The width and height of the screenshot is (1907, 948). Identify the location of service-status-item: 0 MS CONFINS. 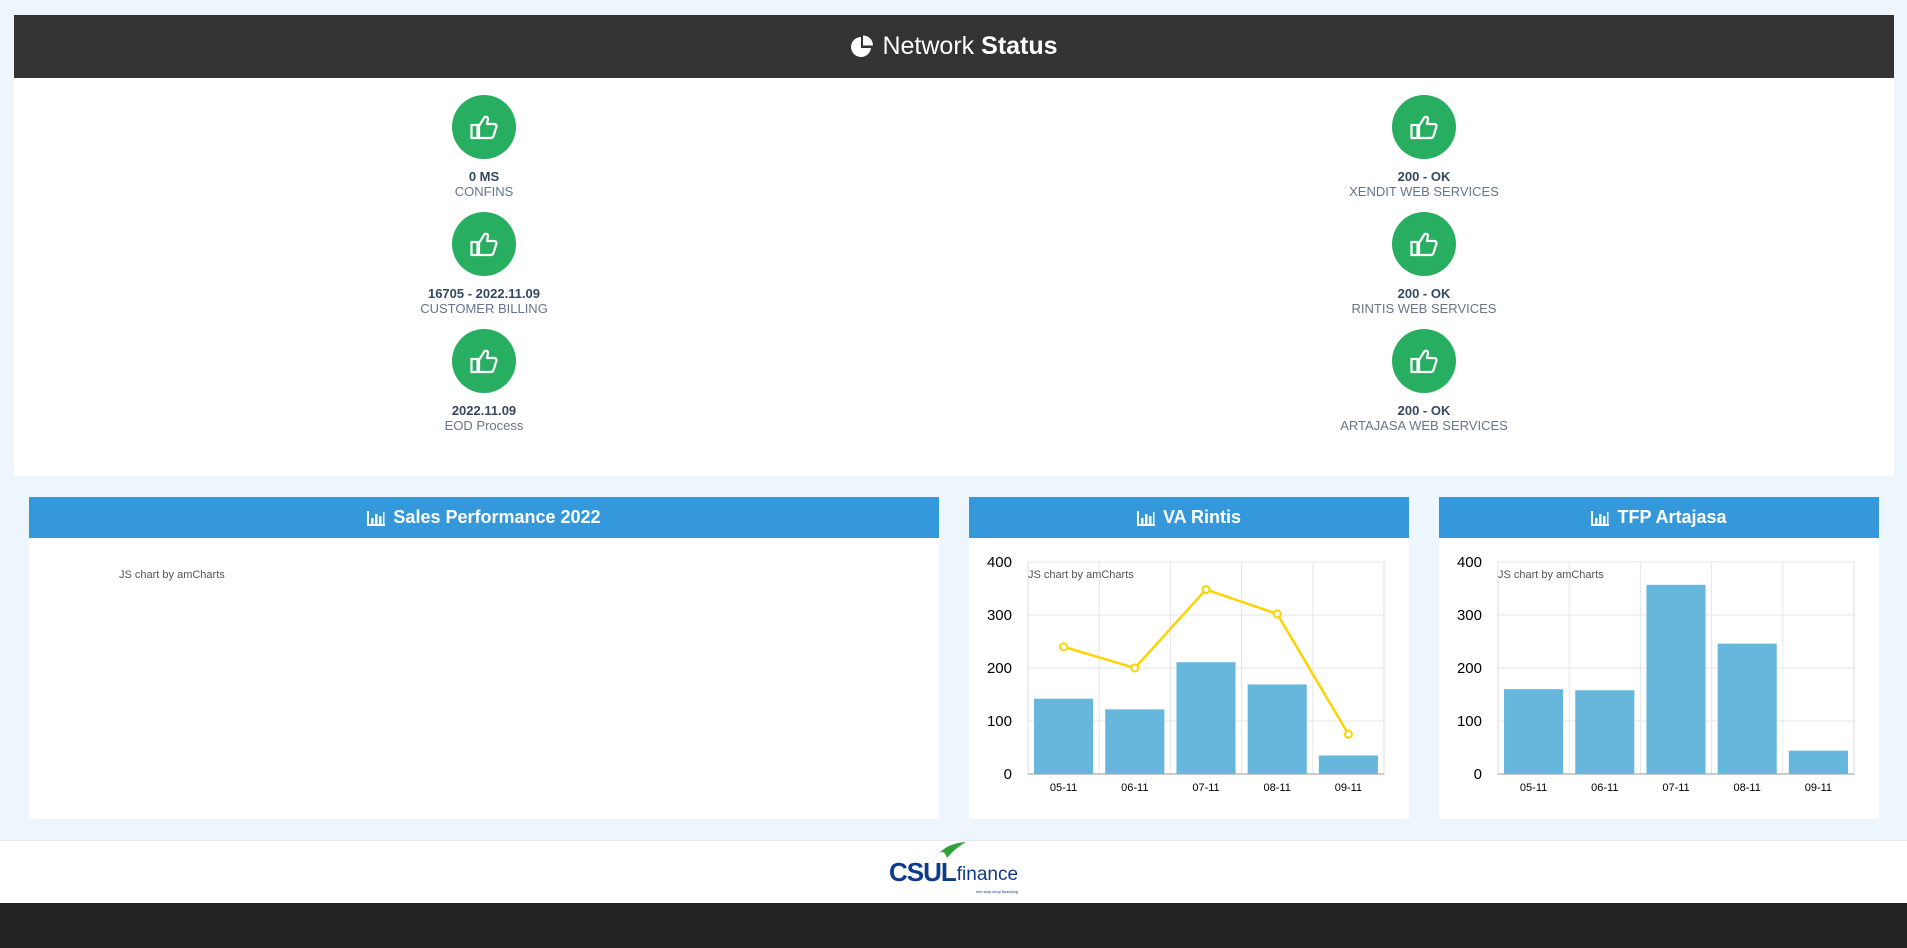
(484, 147).